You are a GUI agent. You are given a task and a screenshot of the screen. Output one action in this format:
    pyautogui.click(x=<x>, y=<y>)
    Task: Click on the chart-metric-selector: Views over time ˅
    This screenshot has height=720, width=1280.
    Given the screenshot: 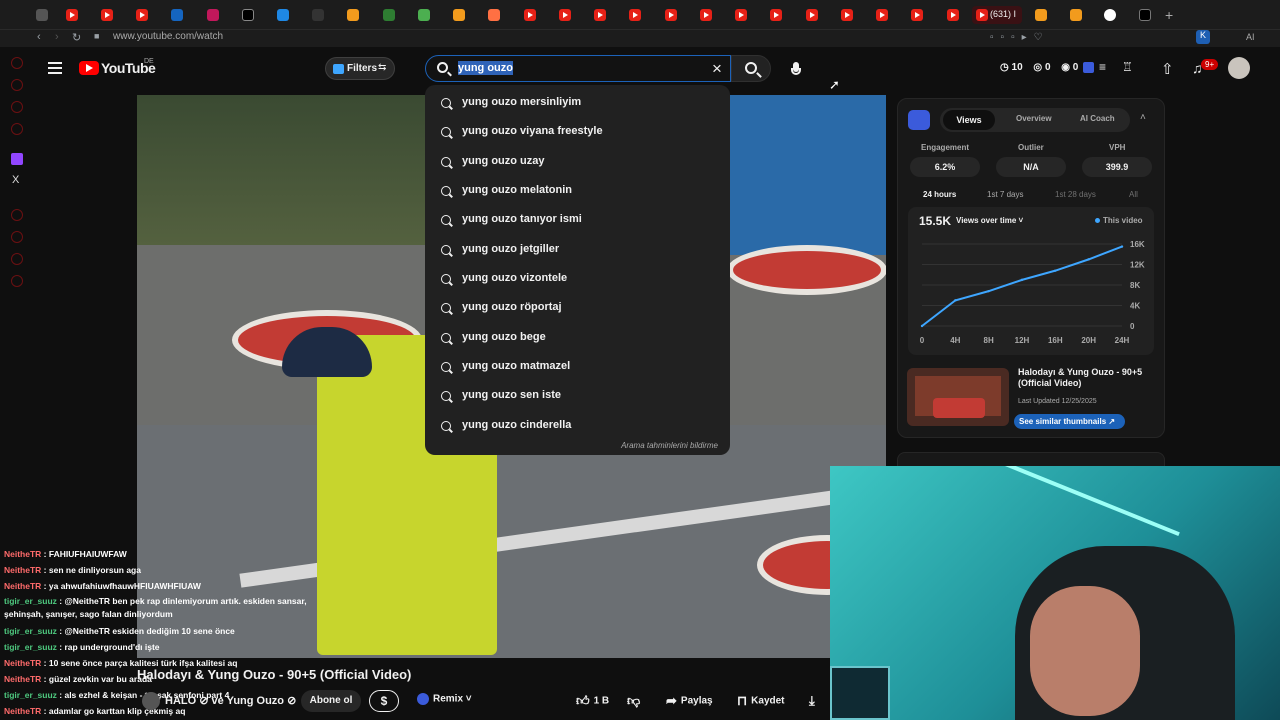 What is the action you would take?
    pyautogui.click(x=989, y=220)
    